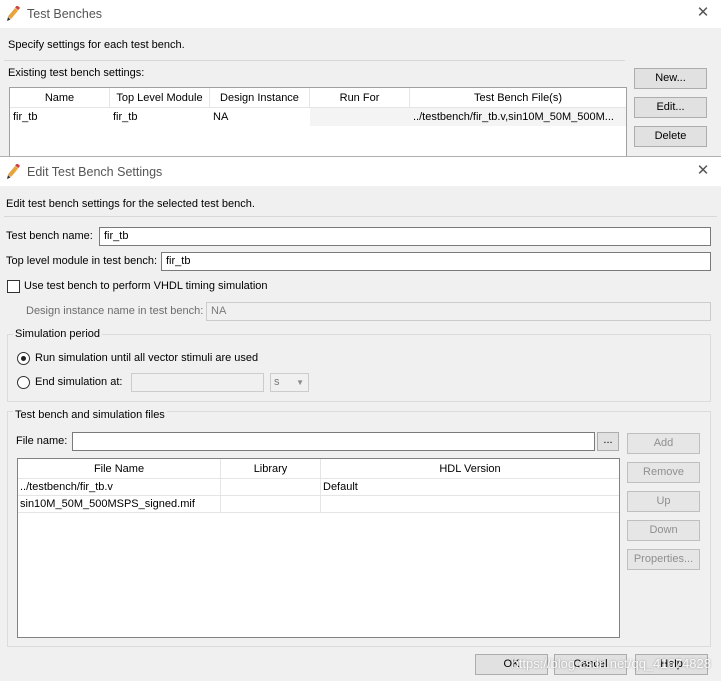 Image resolution: width=721 pixels, height=681 pixels. What do you see at coordinates (663, 443) in the screenshot?
I see `add-button: Add` at bounding box center [663, 443].